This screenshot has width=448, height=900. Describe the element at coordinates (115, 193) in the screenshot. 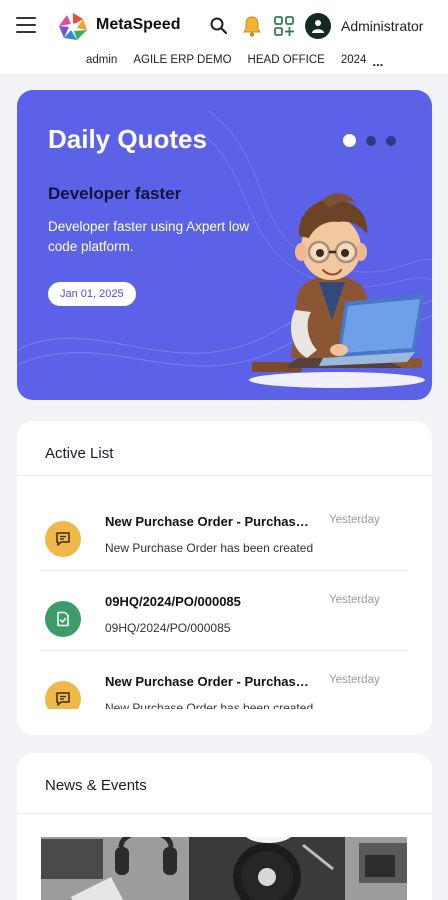

I see `quote-subtitle: Developer faster` at that location.